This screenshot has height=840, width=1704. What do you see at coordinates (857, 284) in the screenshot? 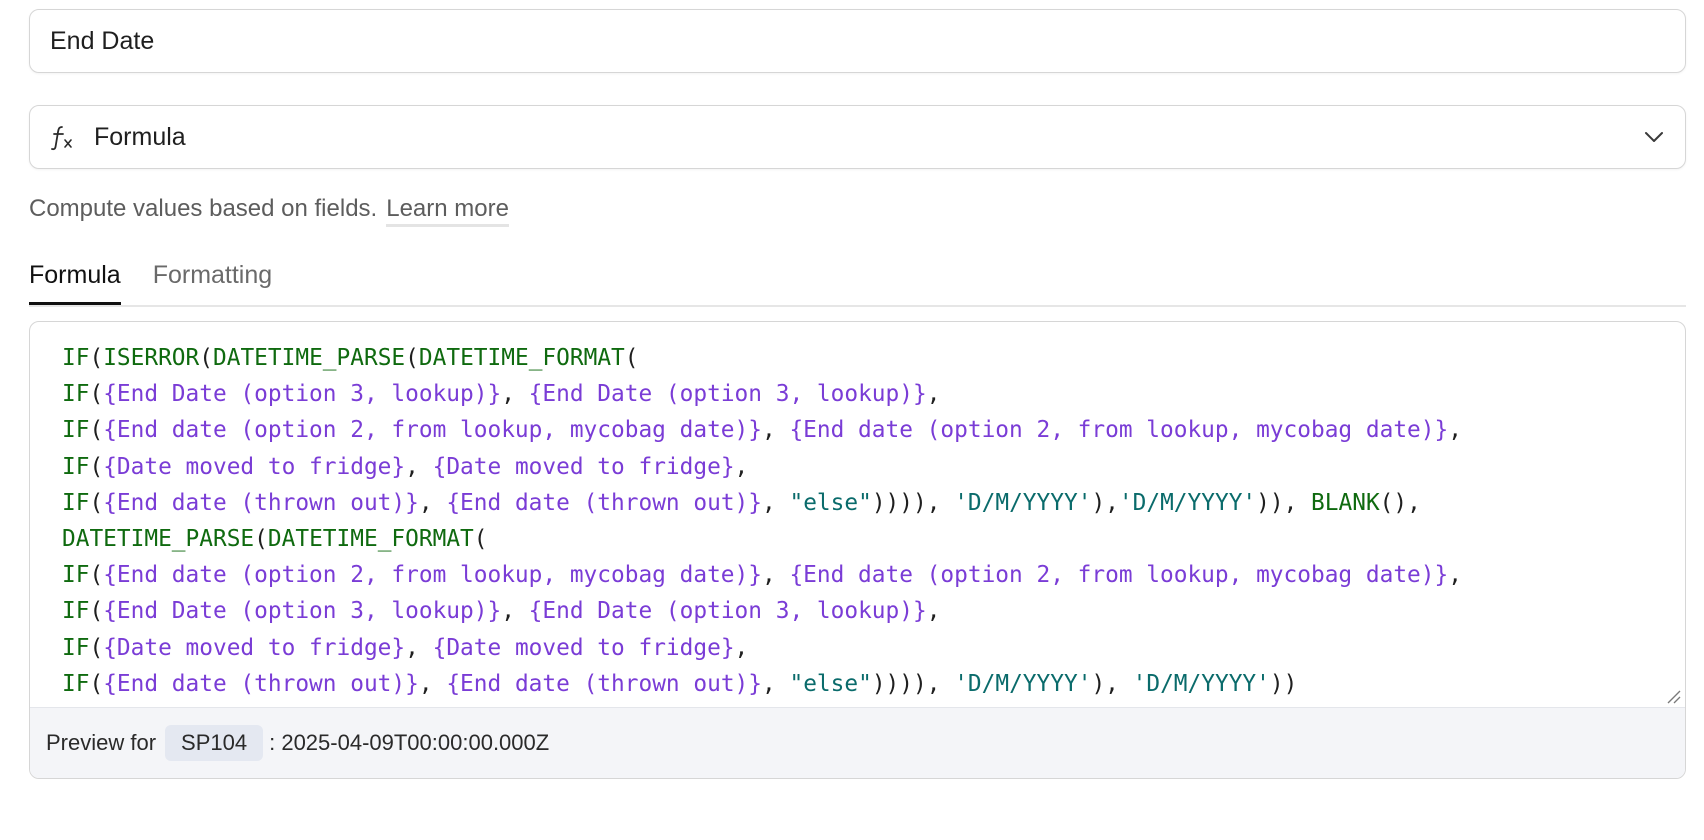
I see `formula-tabs: Formula Formatting` at bounding box center [857, 284].